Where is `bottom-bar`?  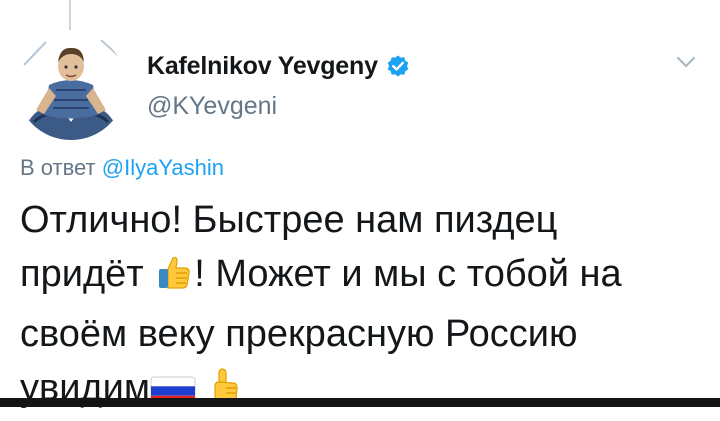
bottom-bar is located at coordinates (360, 402).